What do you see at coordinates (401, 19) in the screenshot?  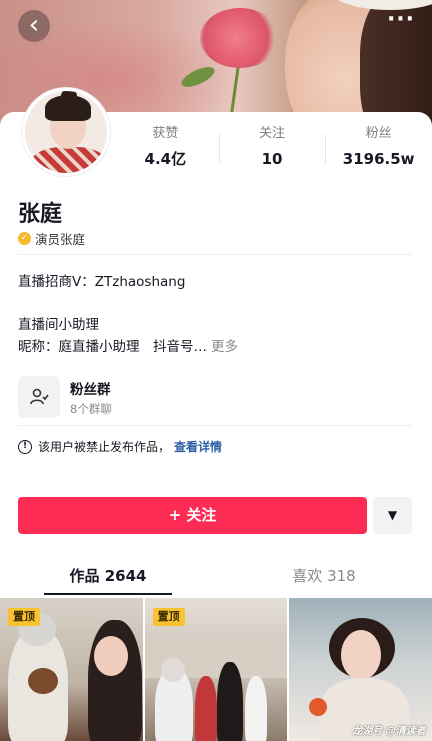 I see `ellipsis-icon: ···` at bounding box center [401, 19].